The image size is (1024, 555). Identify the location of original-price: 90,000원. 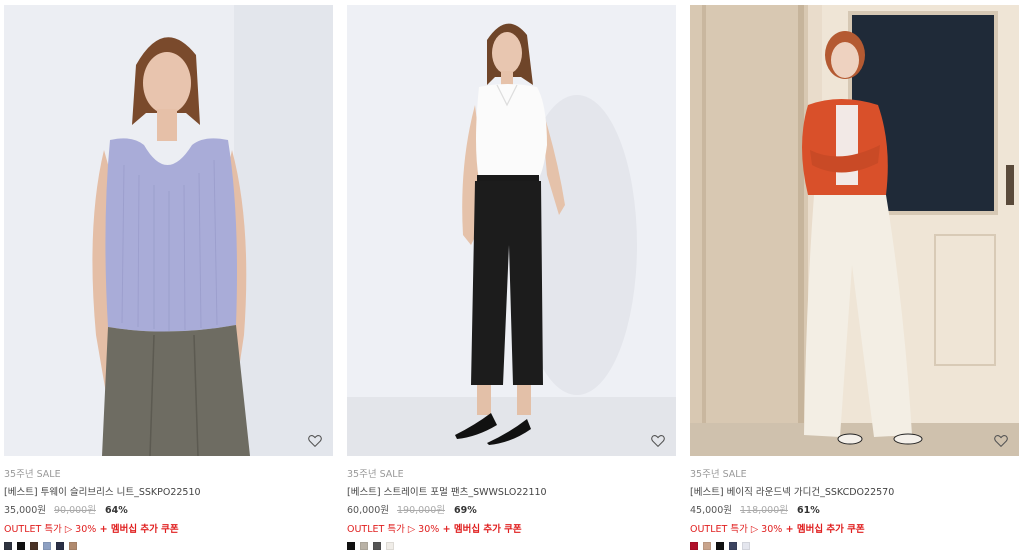
(74, 510).